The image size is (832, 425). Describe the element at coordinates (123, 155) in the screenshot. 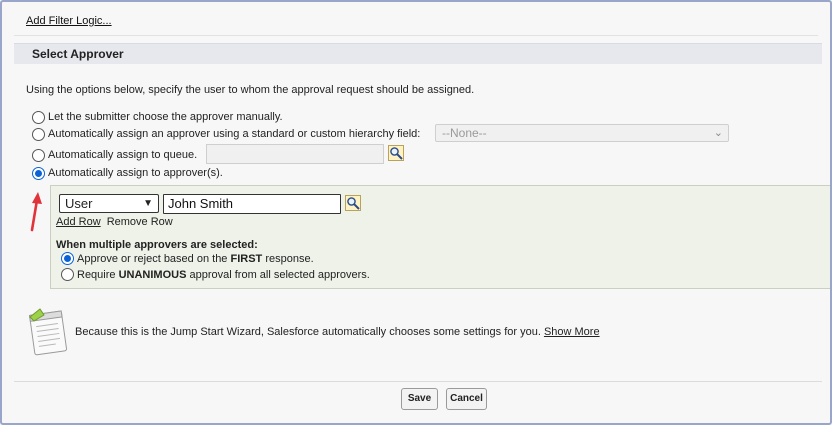

I see `option-queue-label: Automatically assign to queue.` at that location.